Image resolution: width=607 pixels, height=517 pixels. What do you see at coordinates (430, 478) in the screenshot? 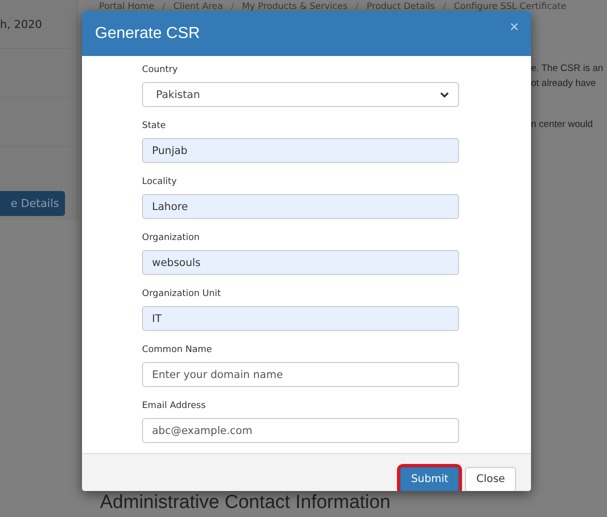
I see `submit-button: Submit` at bounding box center [430, 478].